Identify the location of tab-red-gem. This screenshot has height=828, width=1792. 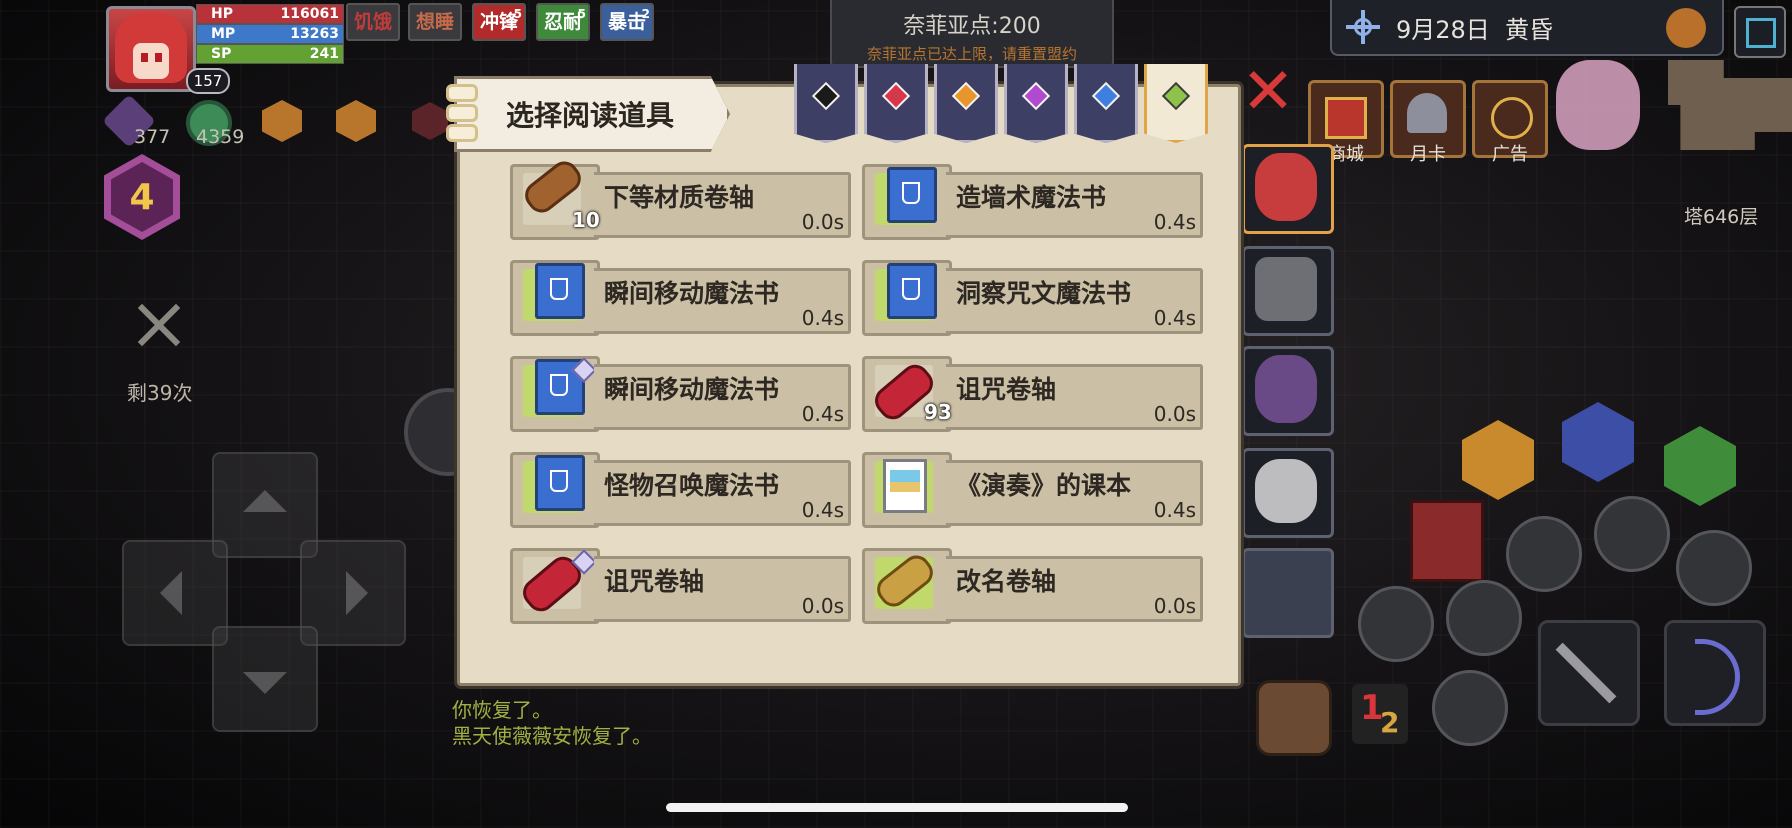
(896, 103).